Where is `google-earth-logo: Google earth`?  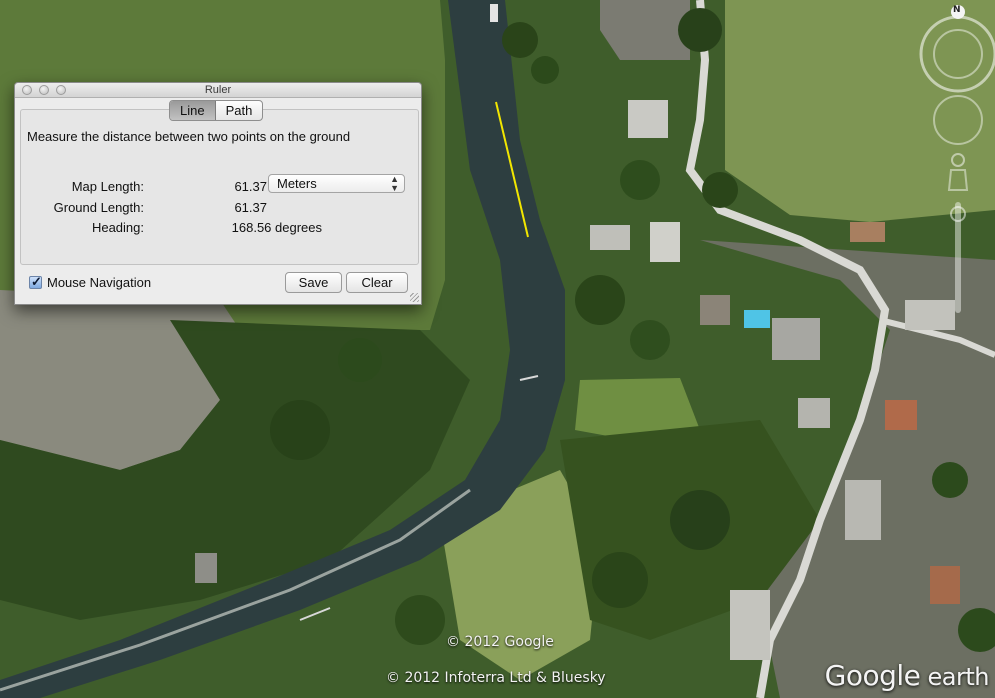 google-earth-logo: Google earth is located at coordinates (907, 675).